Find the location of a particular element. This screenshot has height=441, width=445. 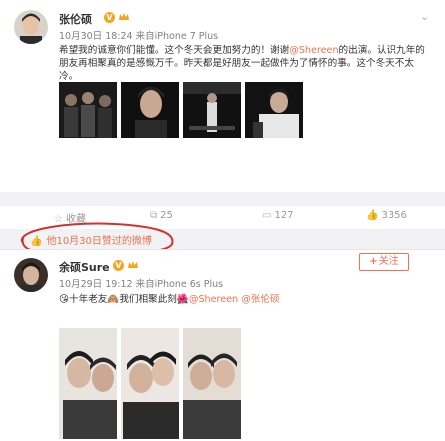

post-text: 😘十年老友🙈我们相聚此刻🌺@Shereen @张伦硕 is located at coordinates (244, 299).